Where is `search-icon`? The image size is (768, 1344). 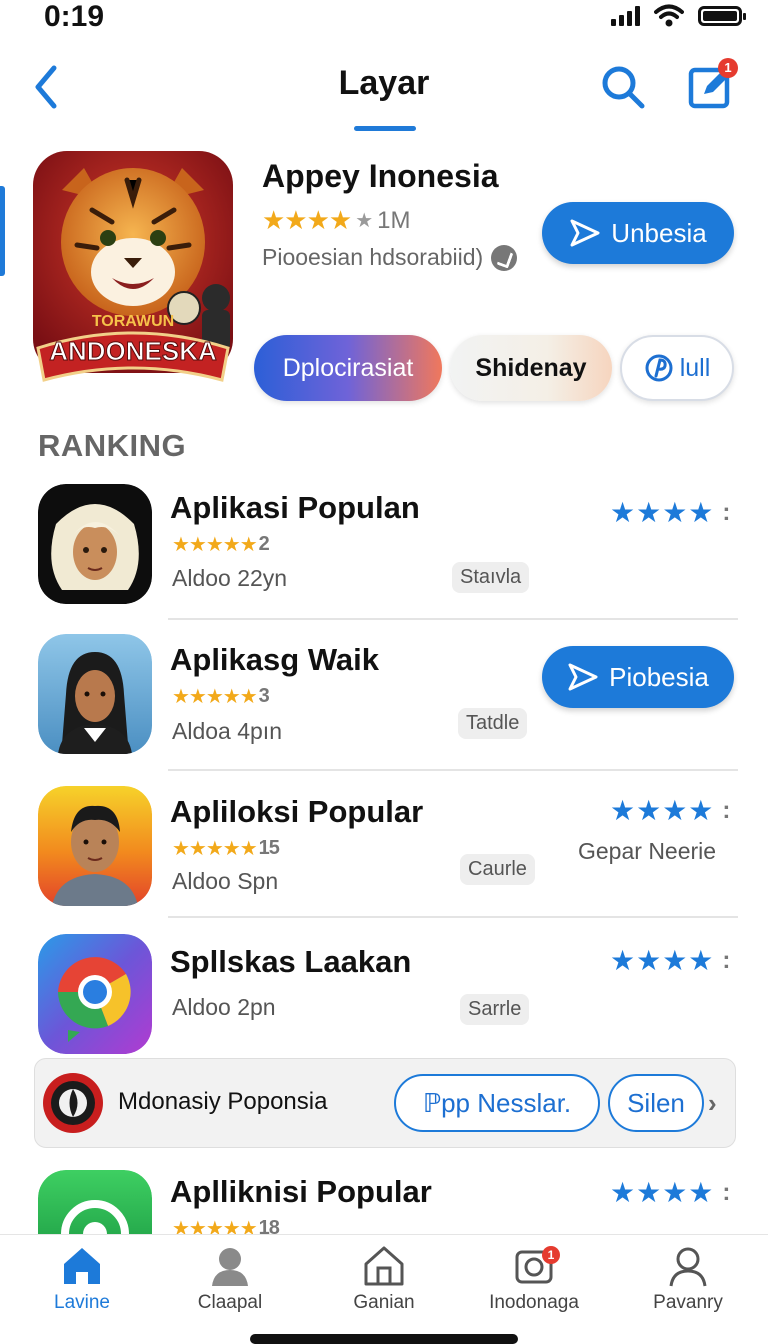
search-icon is located at coordinates (623, 87).